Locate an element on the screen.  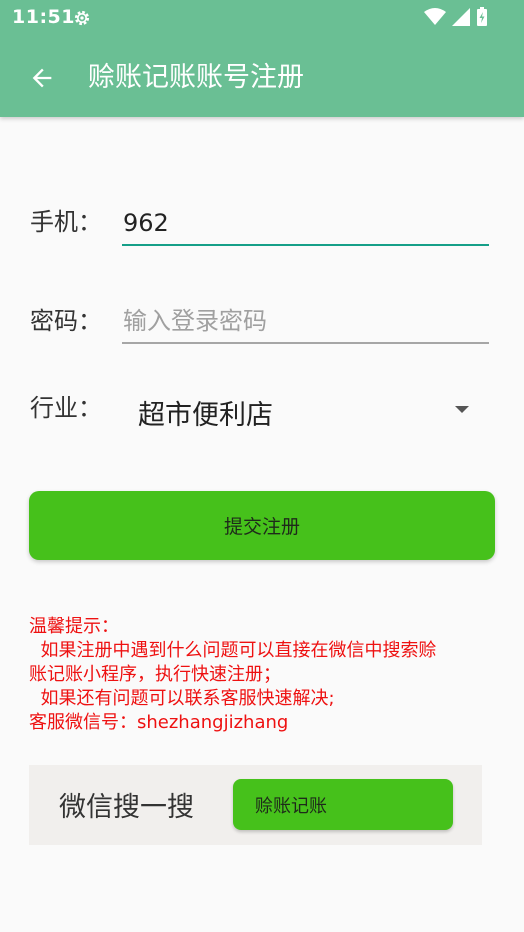
arrow-back-icon is located at coordinates (42, 78).